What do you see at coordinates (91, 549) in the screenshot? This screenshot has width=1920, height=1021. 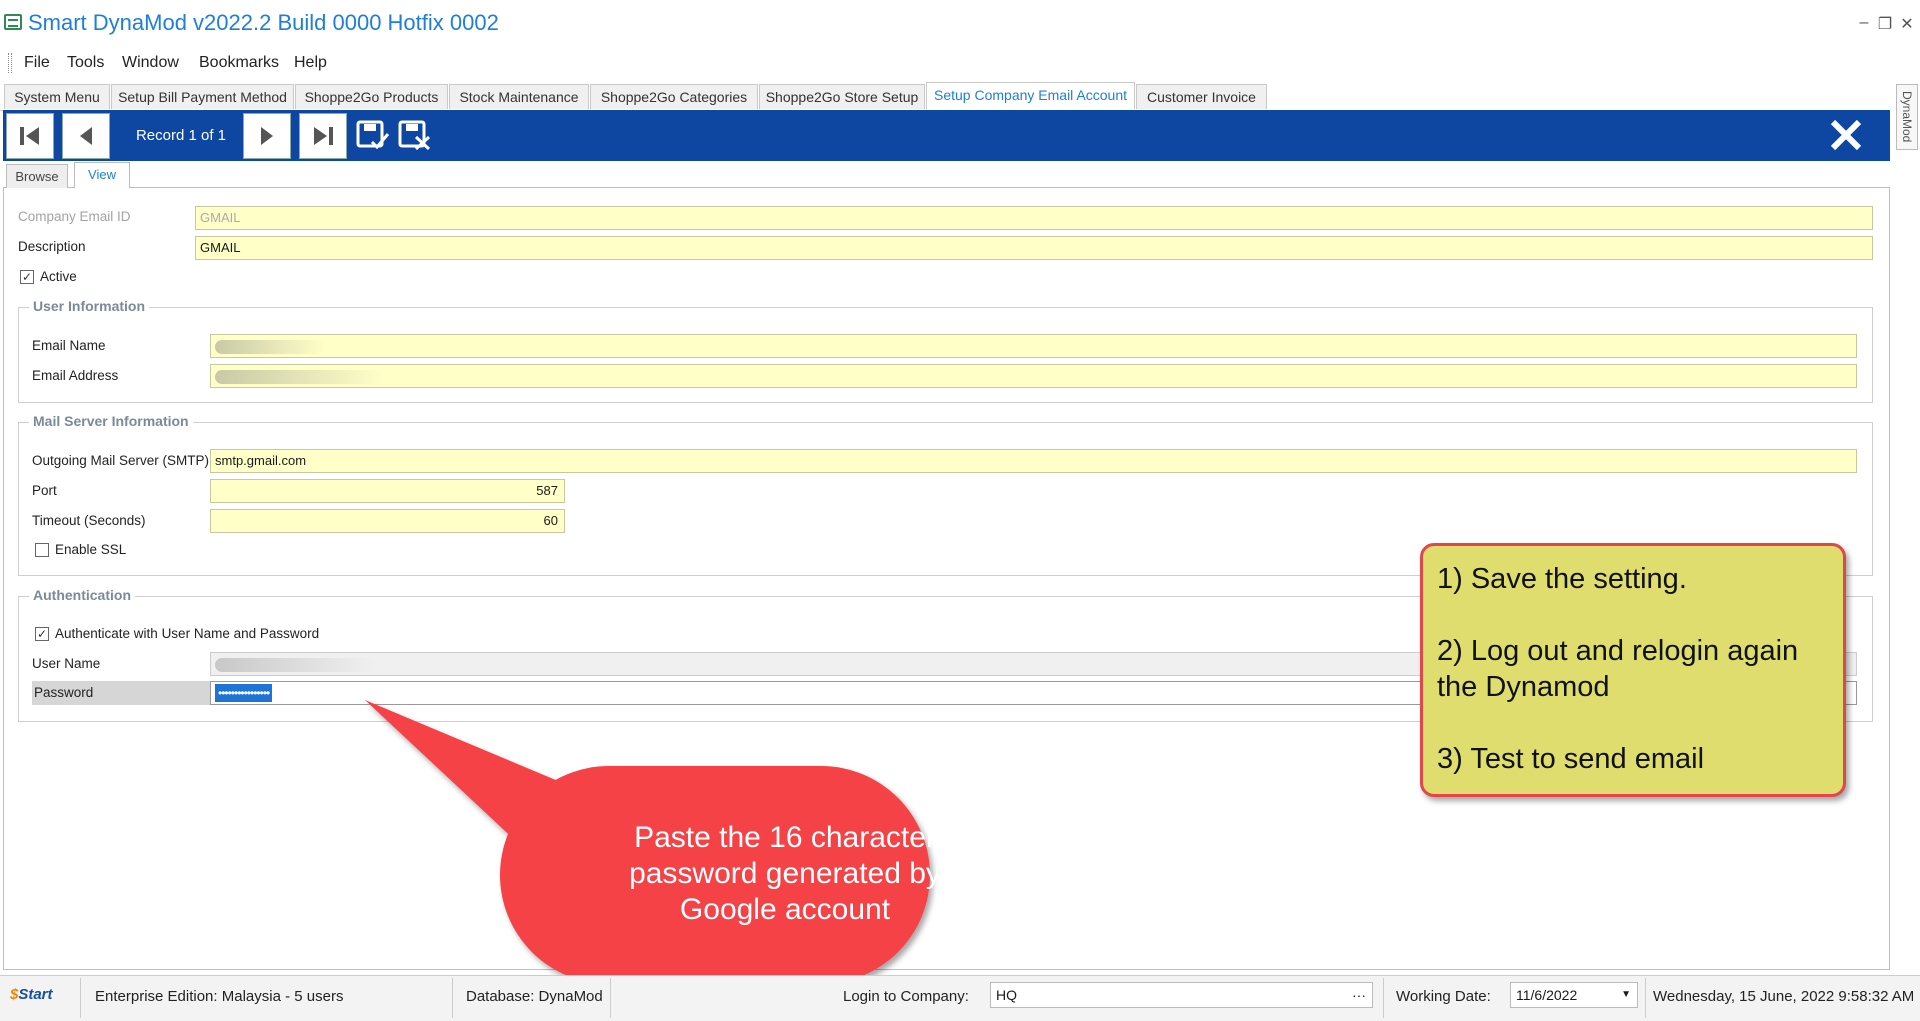 I see `enable-ssl-label: Enable SSL` at bounding box center [91, 549].